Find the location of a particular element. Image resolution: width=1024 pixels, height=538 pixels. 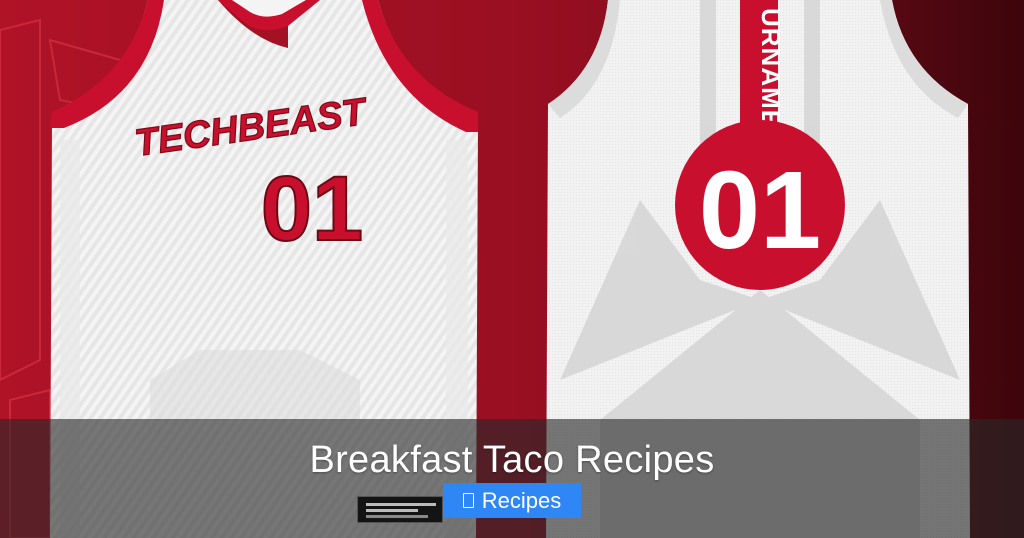

jersey-front-number: 01 is located at coordinates (312, 209).